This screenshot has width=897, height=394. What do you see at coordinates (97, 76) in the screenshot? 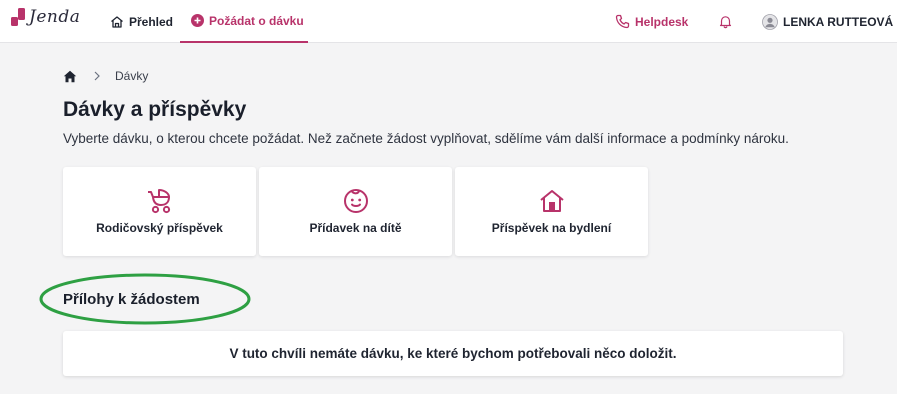
I see `chevron-right-icon` at bounding box center [97, 76].